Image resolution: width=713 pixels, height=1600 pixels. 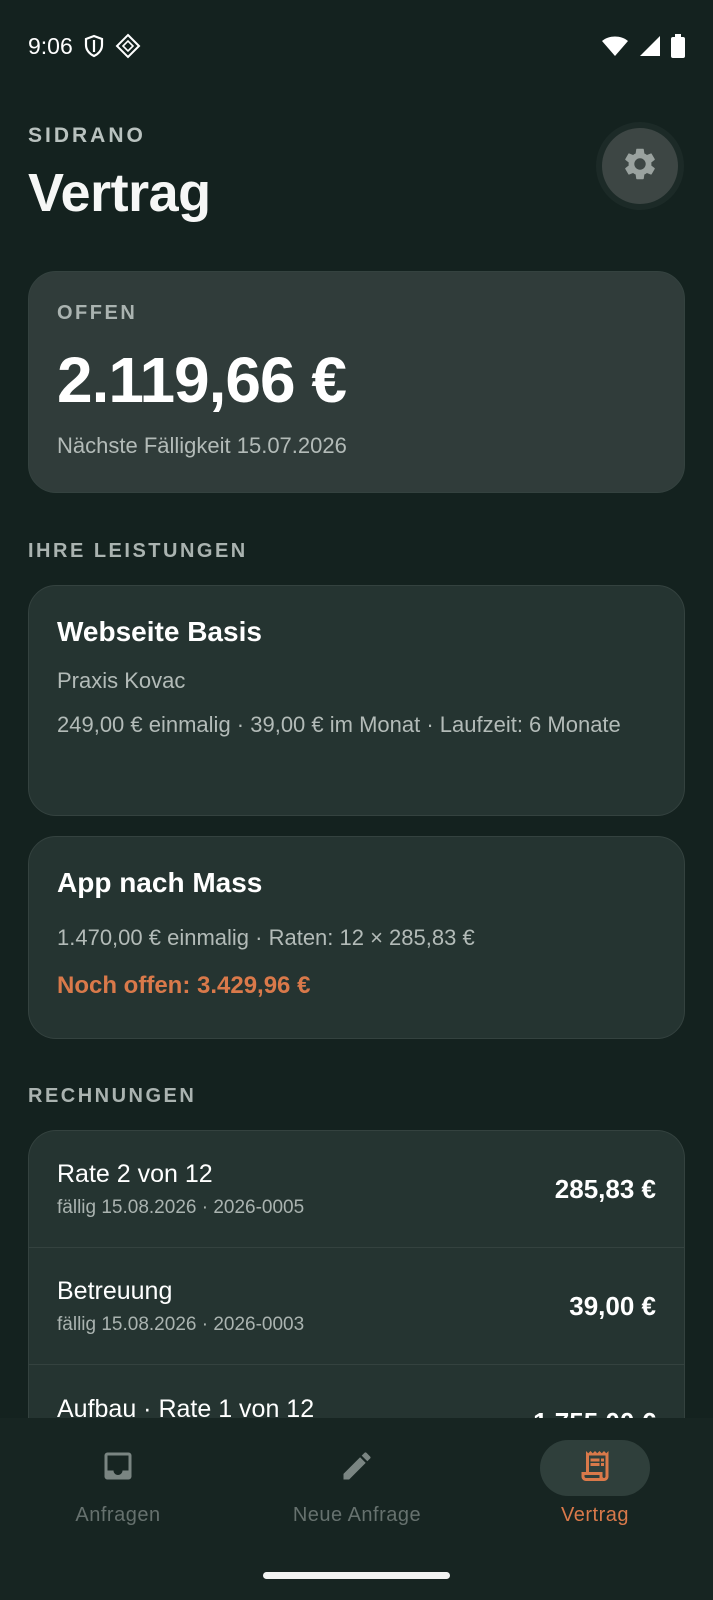 What do you see at coordinates (595, 1468) in the screenshot?
I see `receipt-icon` at bounding box center [595, 1468].